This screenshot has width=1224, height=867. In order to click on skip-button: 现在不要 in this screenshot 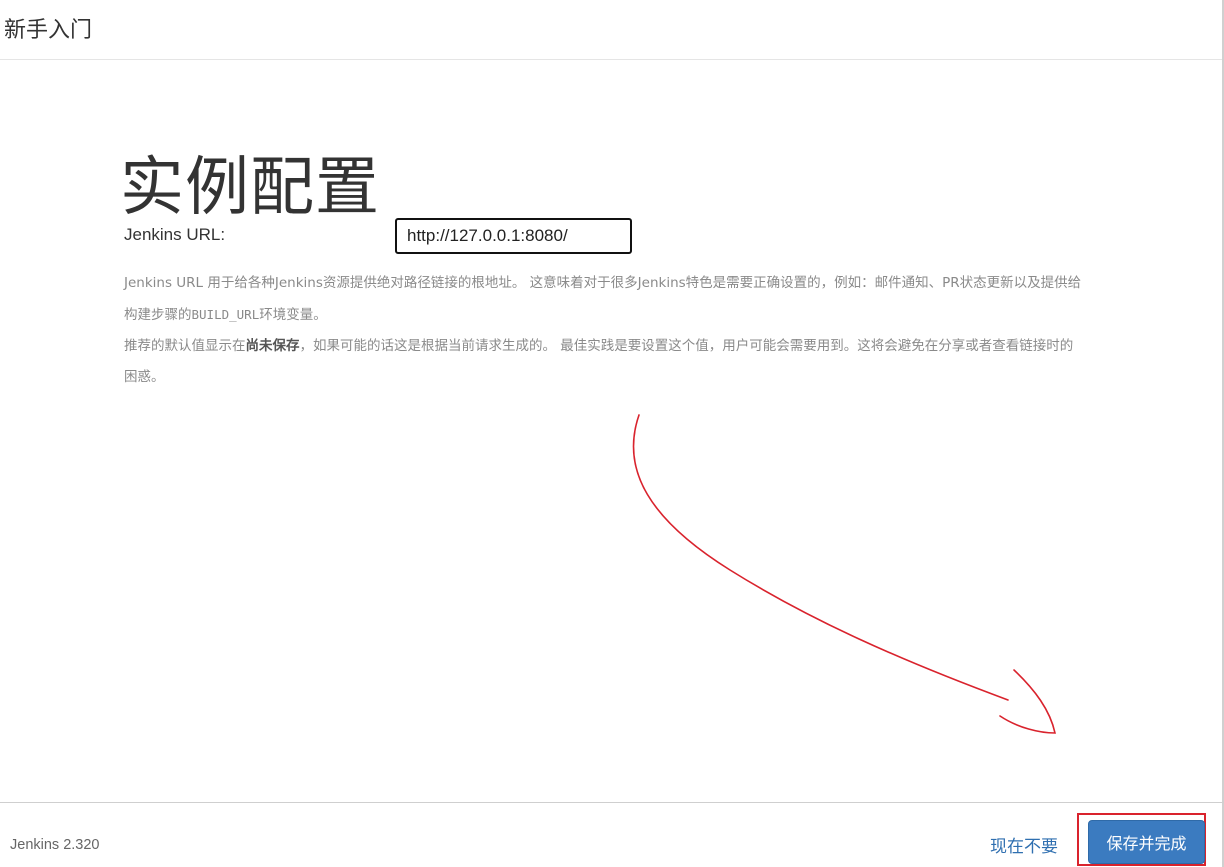, I will do `click(1024, 844)`.